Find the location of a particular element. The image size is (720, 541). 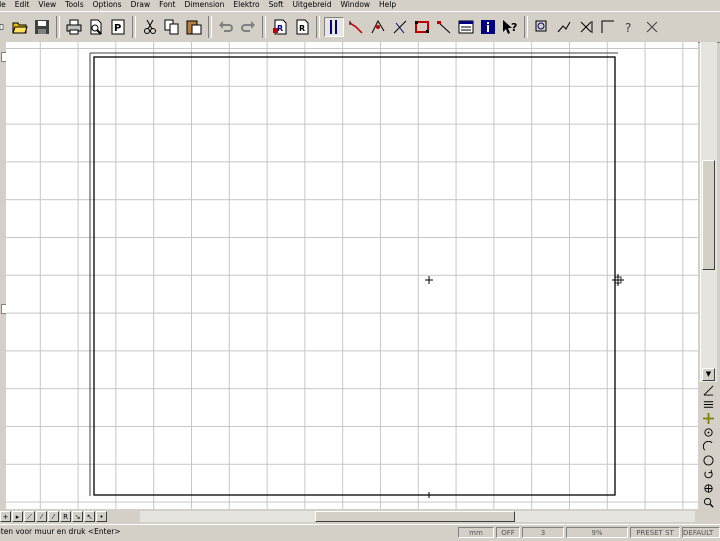

side-toolbar is located at coordinates (708, 446).